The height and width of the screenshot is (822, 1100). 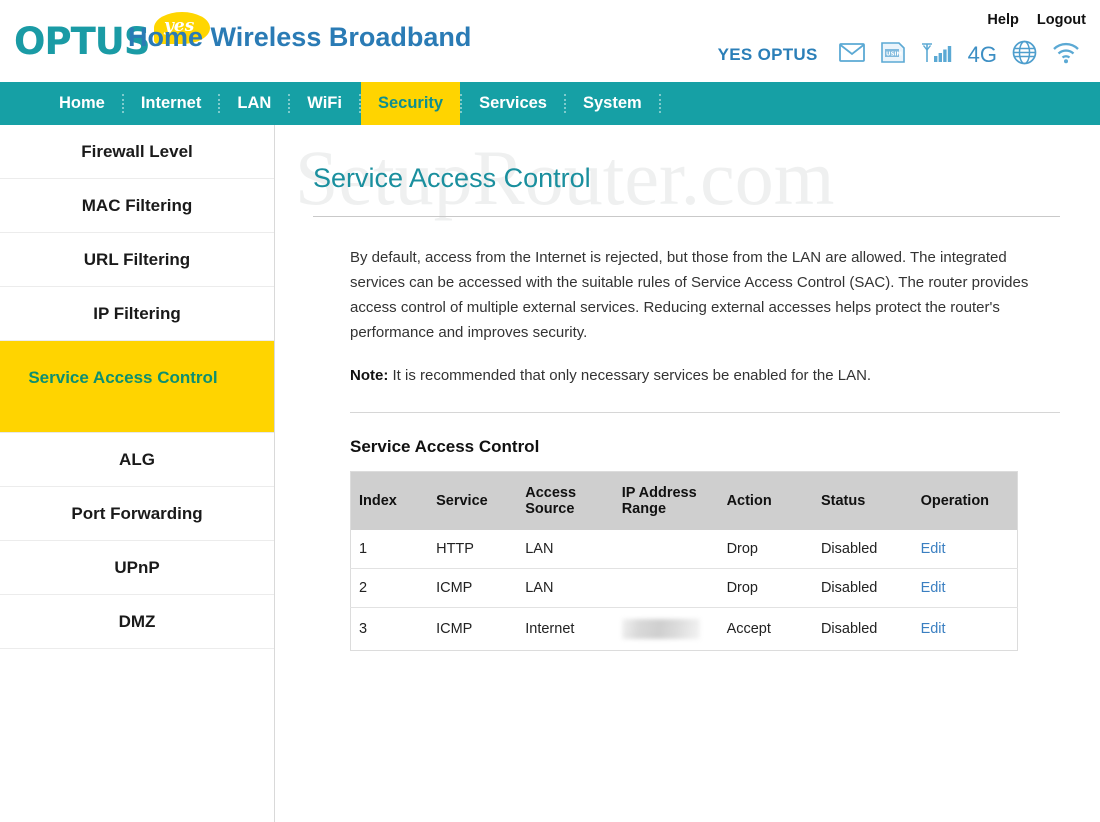 I want to click on sidebar-item-service-access-control: Service Access Control, so click(x=137, y=387).